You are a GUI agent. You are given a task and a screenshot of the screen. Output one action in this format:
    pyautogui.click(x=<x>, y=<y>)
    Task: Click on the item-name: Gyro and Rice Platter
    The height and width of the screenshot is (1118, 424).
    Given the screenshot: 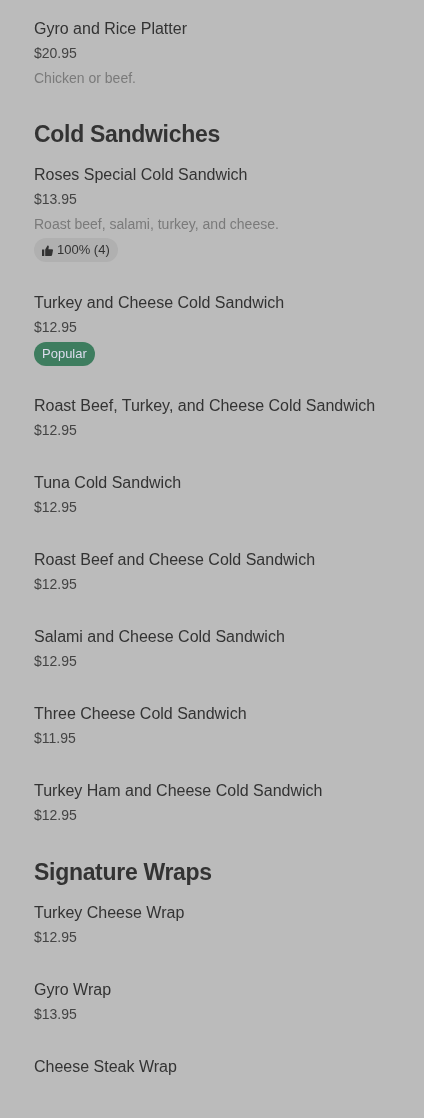 What is the action you would take?
    pyautogui.click(x=219, y=29)
    